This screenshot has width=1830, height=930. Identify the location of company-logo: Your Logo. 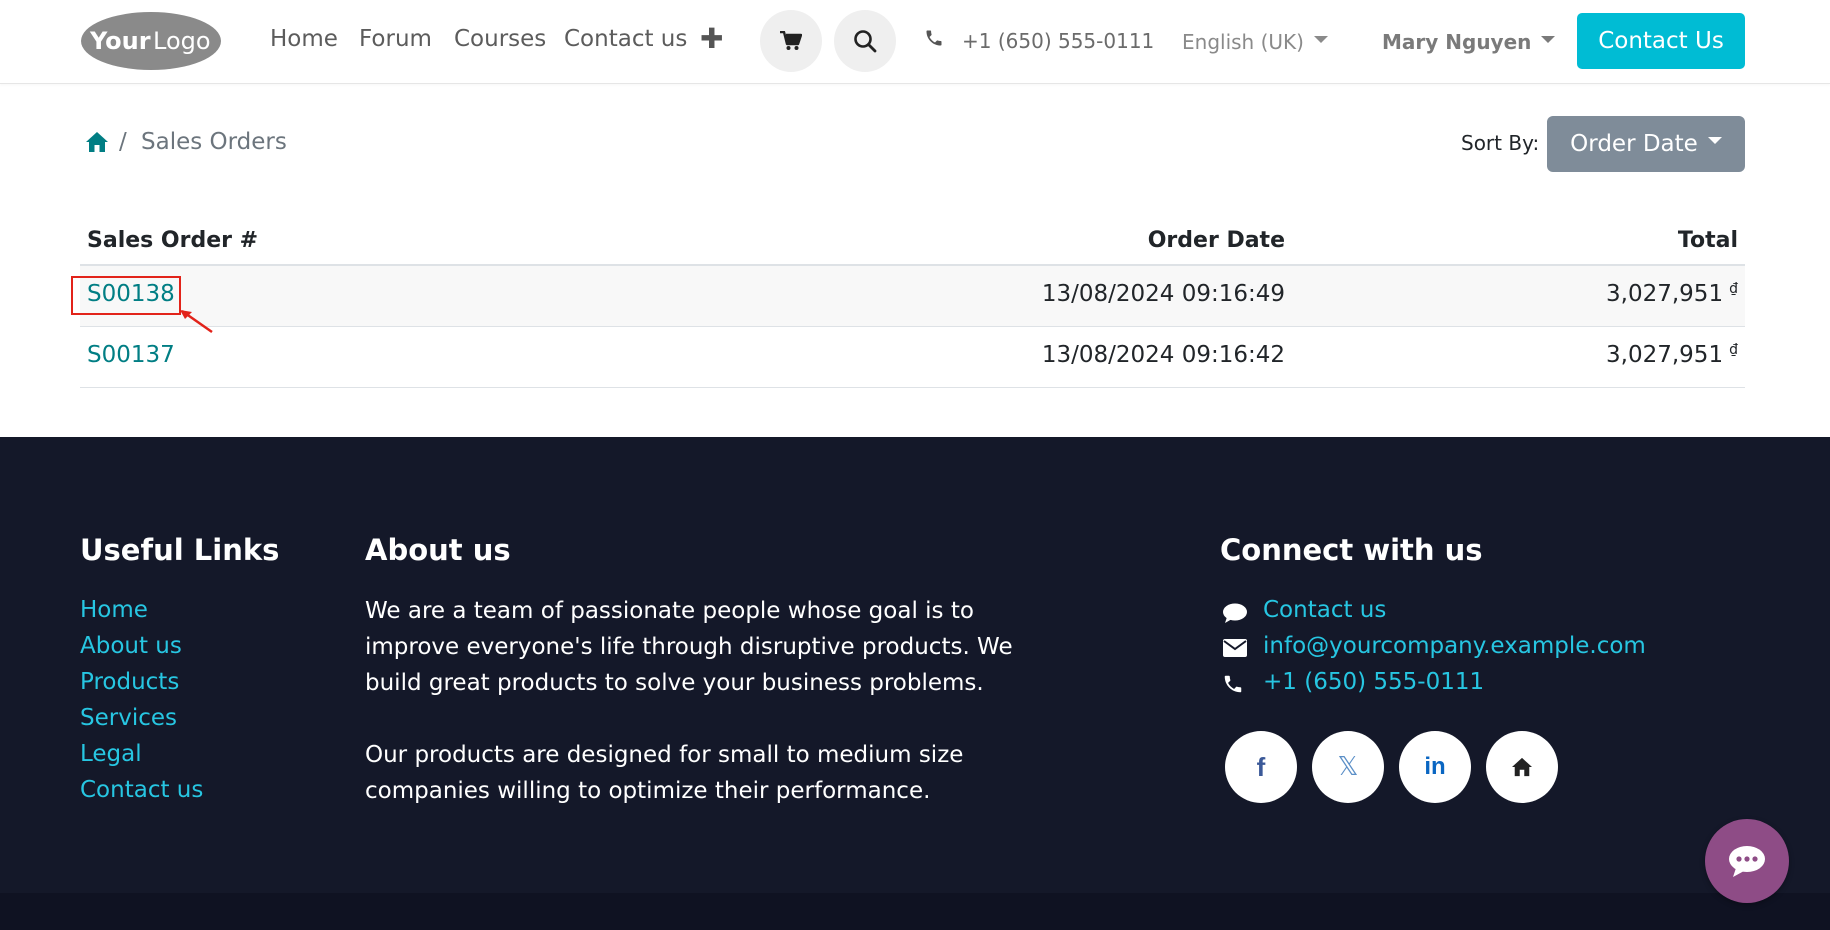
(151, 41).